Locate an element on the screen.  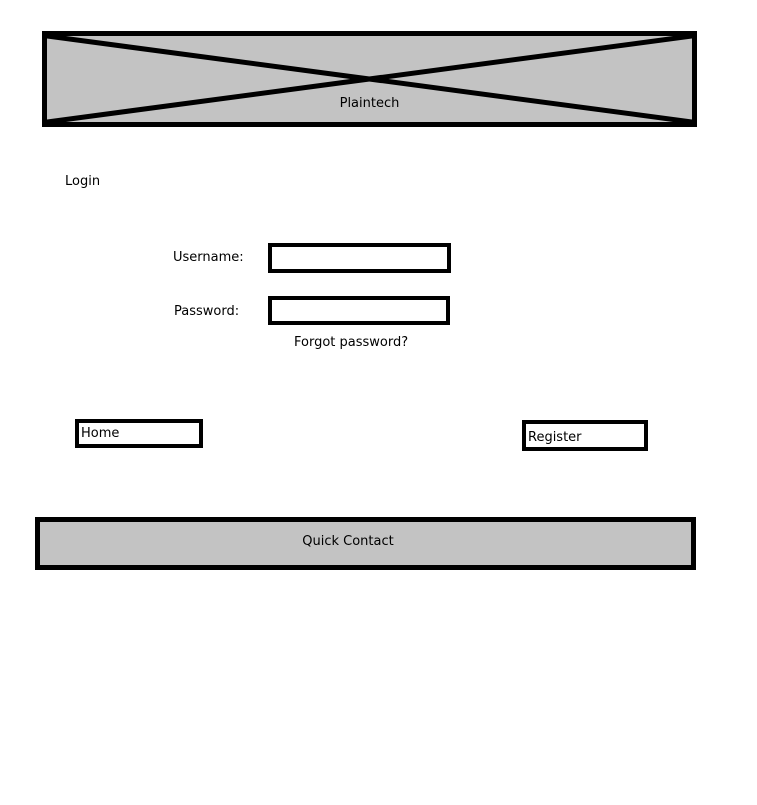
quick-contact-bar: Quick Contact is located at coordinates (365, 543).